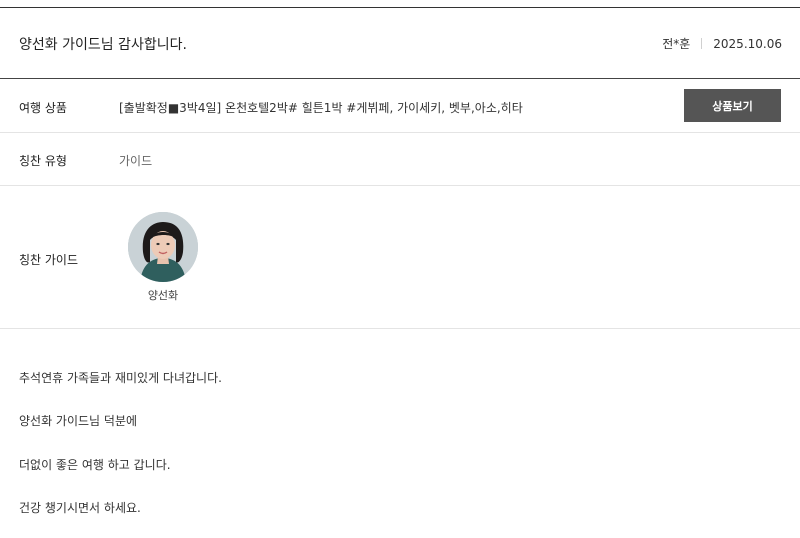  Describe the element at coordinates (676, 44) in the screenshot. I see `review-author: 전*훈` at that location.